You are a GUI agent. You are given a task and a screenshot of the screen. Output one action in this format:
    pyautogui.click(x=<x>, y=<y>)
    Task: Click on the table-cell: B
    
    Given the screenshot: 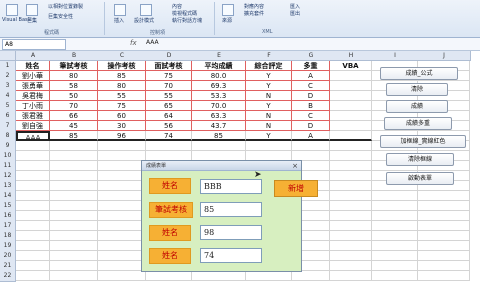 What is the action you would take?
    pyautogui.click(x=311, y=106)
    